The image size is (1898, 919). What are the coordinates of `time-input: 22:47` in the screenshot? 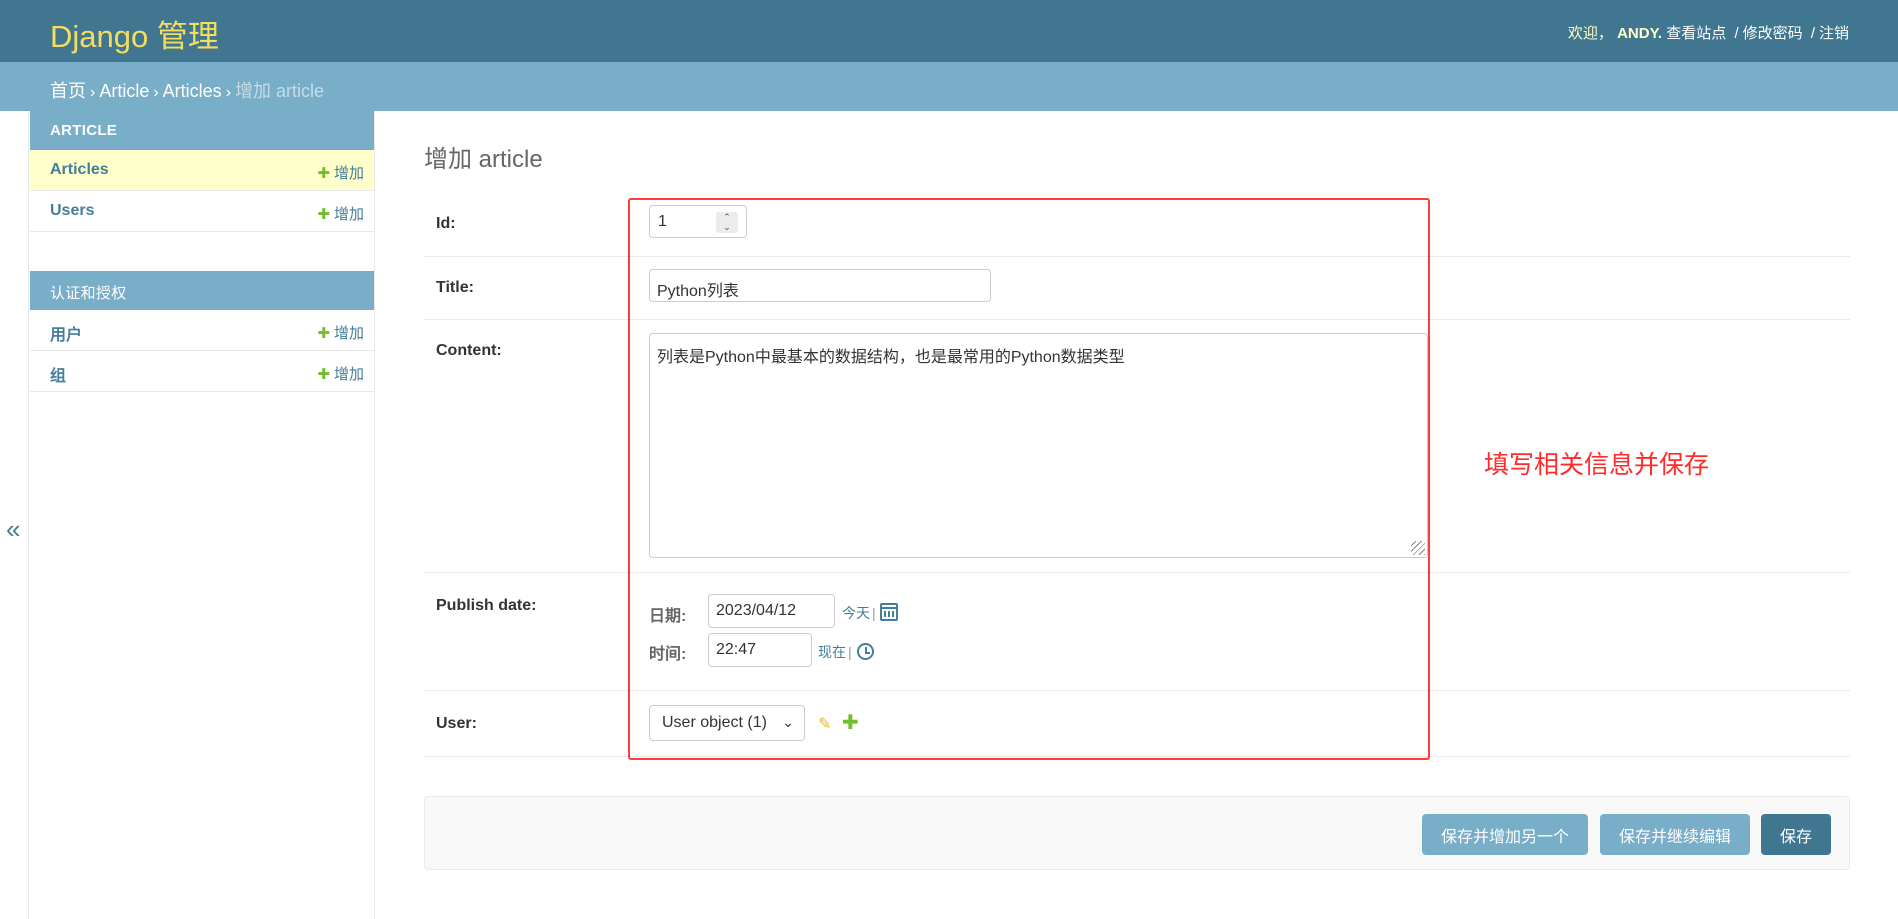 It's located at (760, 650).